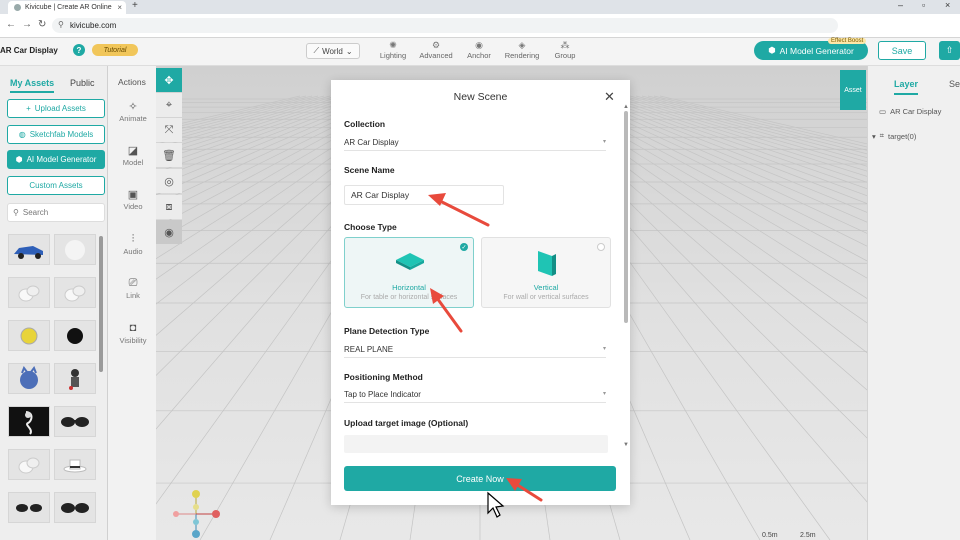  Describe the element at coordinates (464, 247) in the screenshot. I see `check-icon: ✓` at that location.